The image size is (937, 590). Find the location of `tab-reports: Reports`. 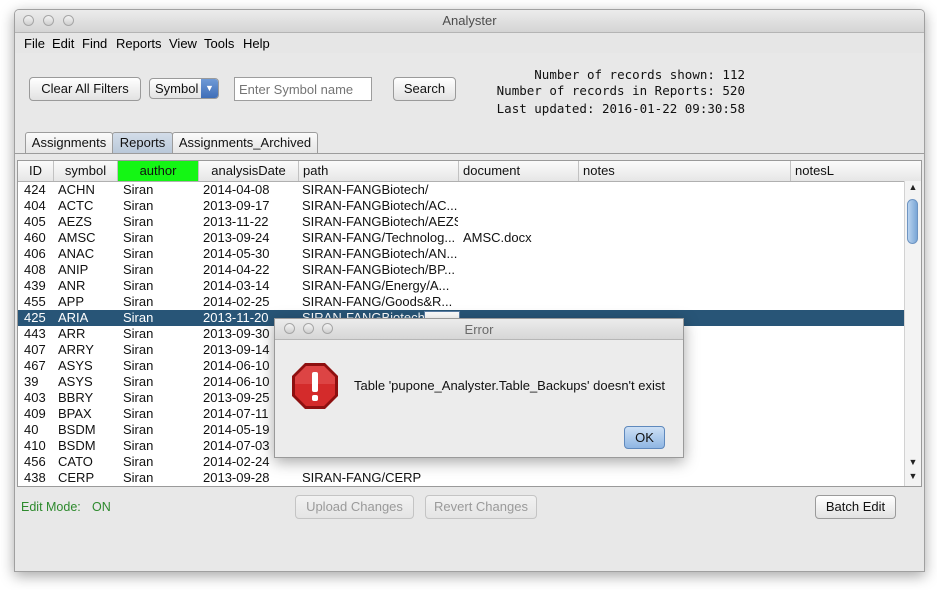

tab-reports: Reports is located at coordinates (142, 143).